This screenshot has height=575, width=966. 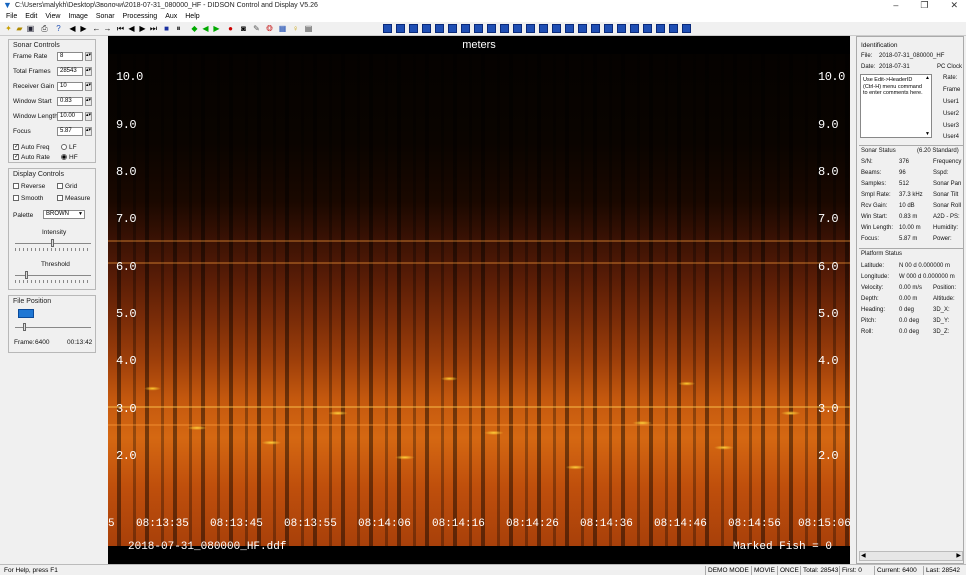 What do you see at coordinates (64, 214) in the screenshot?
I see `palette-select: BROWN ▼` at bounding box center [64, 214].